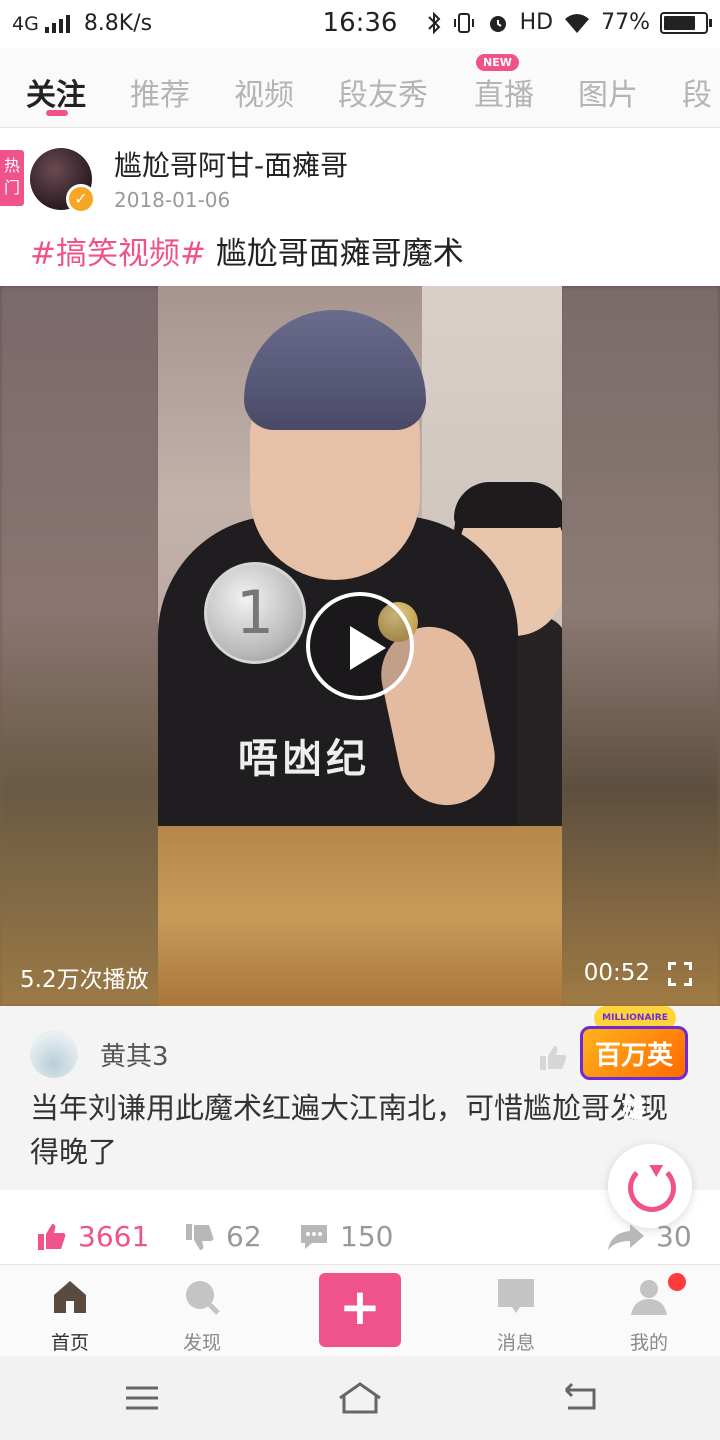 The image size is (720, 1440). I want to click on category-tabs: 关注 推荐 视频 段友秀 NEW 直播 图片 段, so click(360, 88).